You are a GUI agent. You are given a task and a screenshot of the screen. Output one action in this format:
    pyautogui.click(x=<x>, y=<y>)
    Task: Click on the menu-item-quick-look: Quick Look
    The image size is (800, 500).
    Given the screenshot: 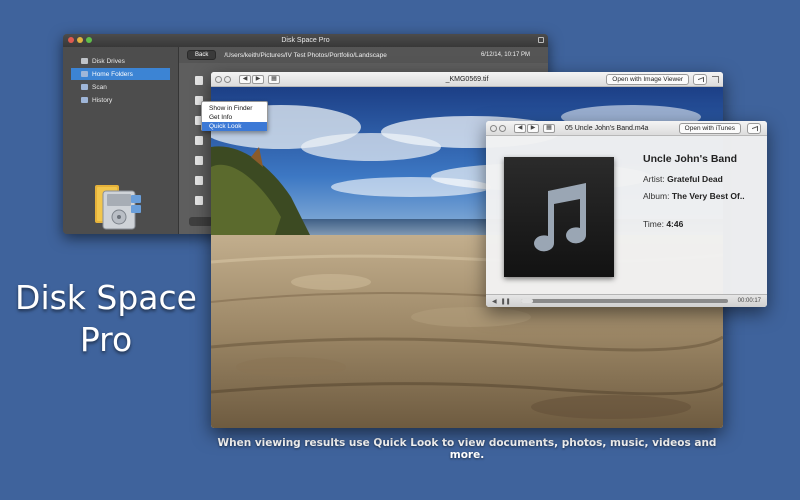 What is the action you would take?
    pyautogui.click(x=234, y=126)
    